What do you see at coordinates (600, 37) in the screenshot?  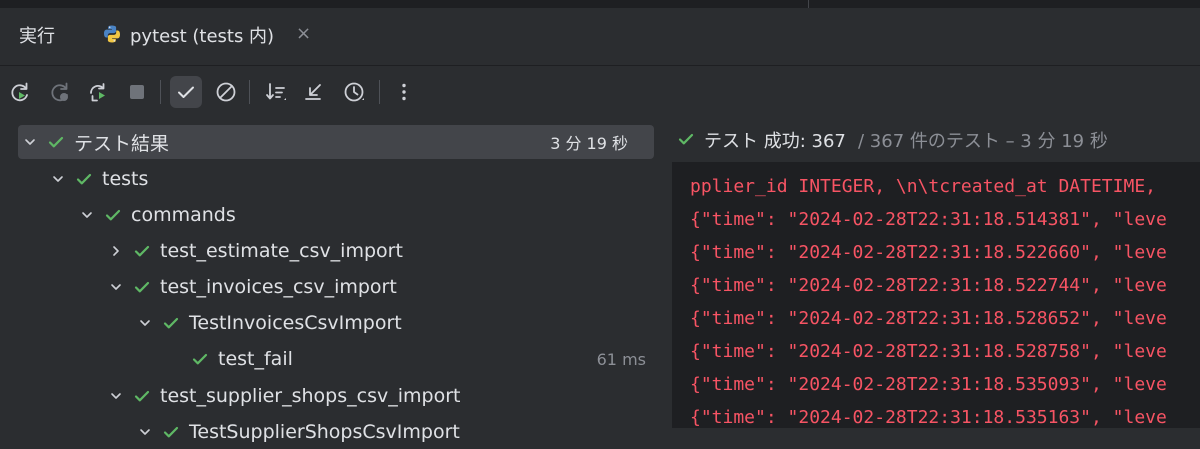 I see `run-tab-bar: 実行 pytest (tests 内) ×` at bounding box center [600, 37].